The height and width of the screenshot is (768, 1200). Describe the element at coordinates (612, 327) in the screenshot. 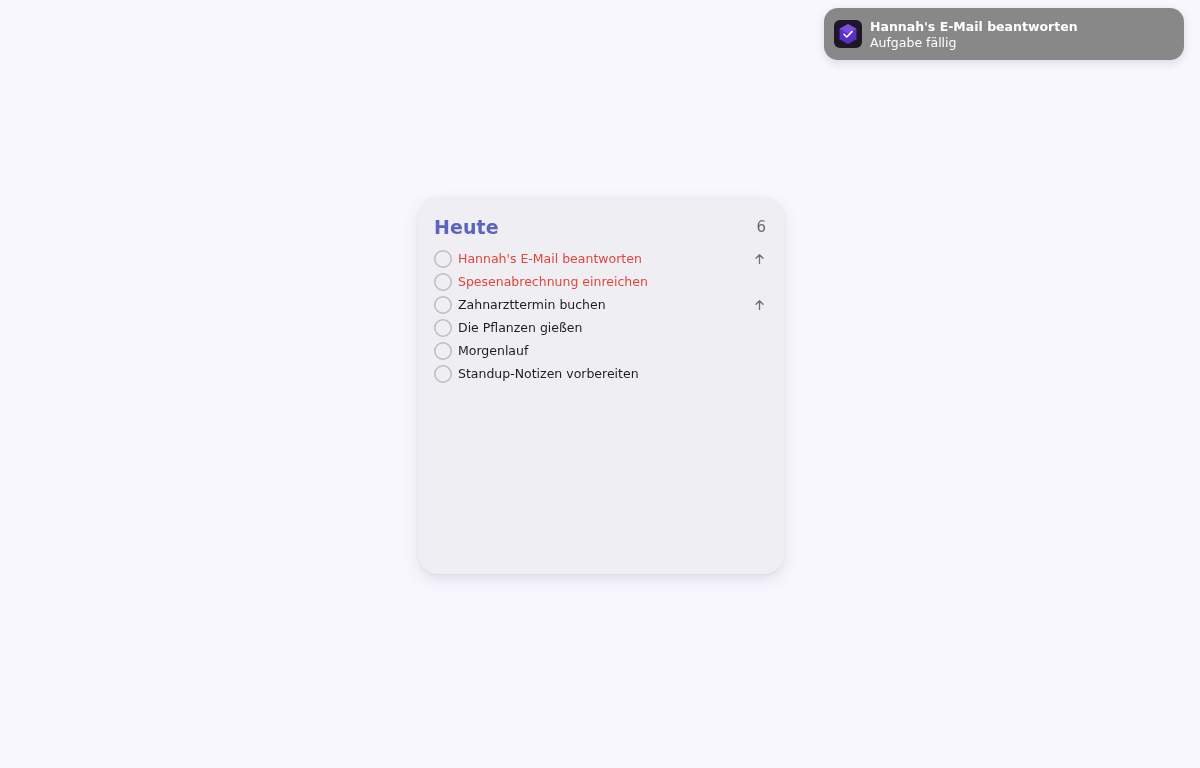

I see `task-label: Die Pflanzen gießen` at that location.